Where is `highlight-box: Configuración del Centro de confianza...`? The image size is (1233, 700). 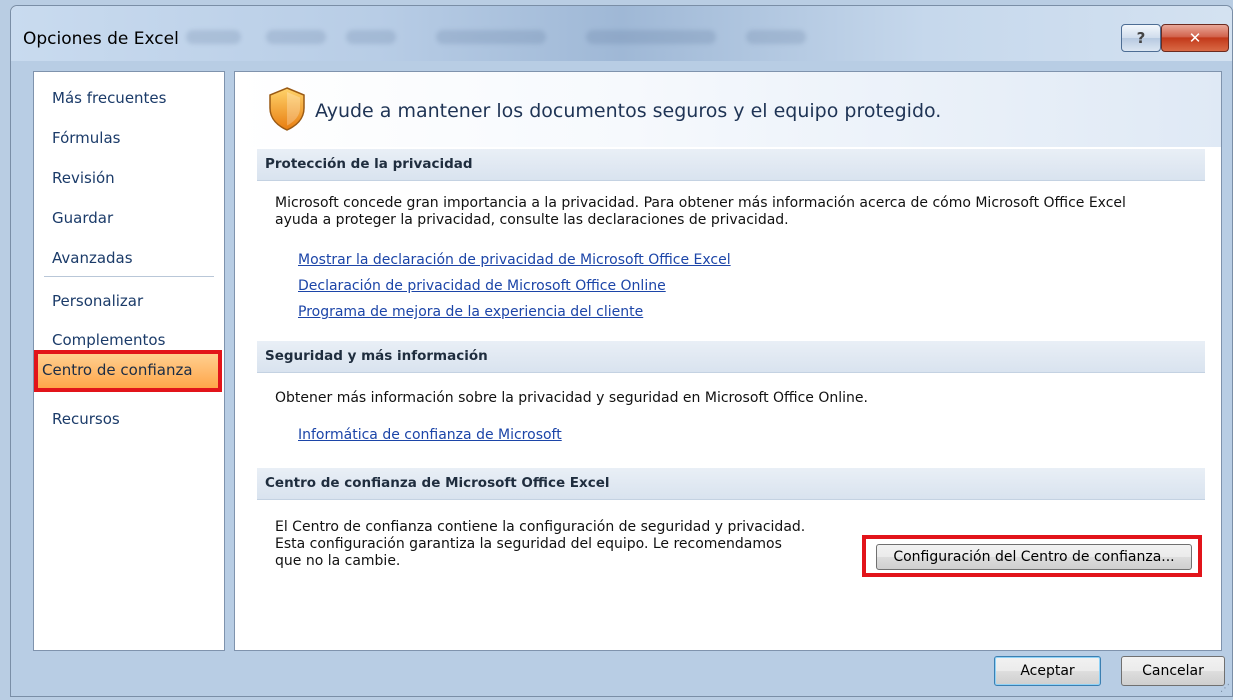
highlight-box: Configuración del Centro de confianza... is located at coordinates (1032, 556).